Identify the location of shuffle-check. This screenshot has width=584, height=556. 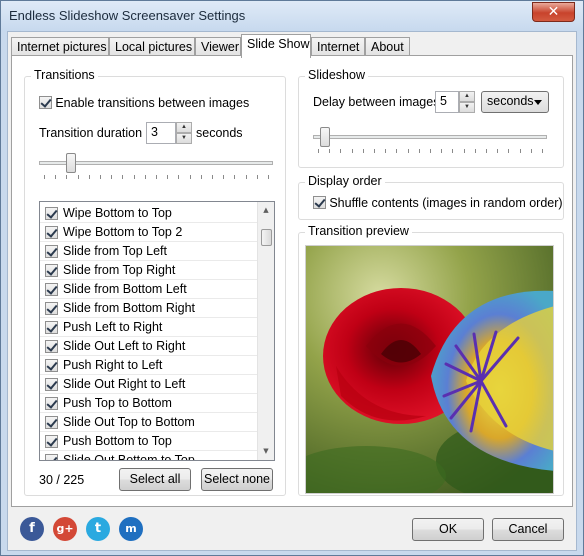
(319, 203).